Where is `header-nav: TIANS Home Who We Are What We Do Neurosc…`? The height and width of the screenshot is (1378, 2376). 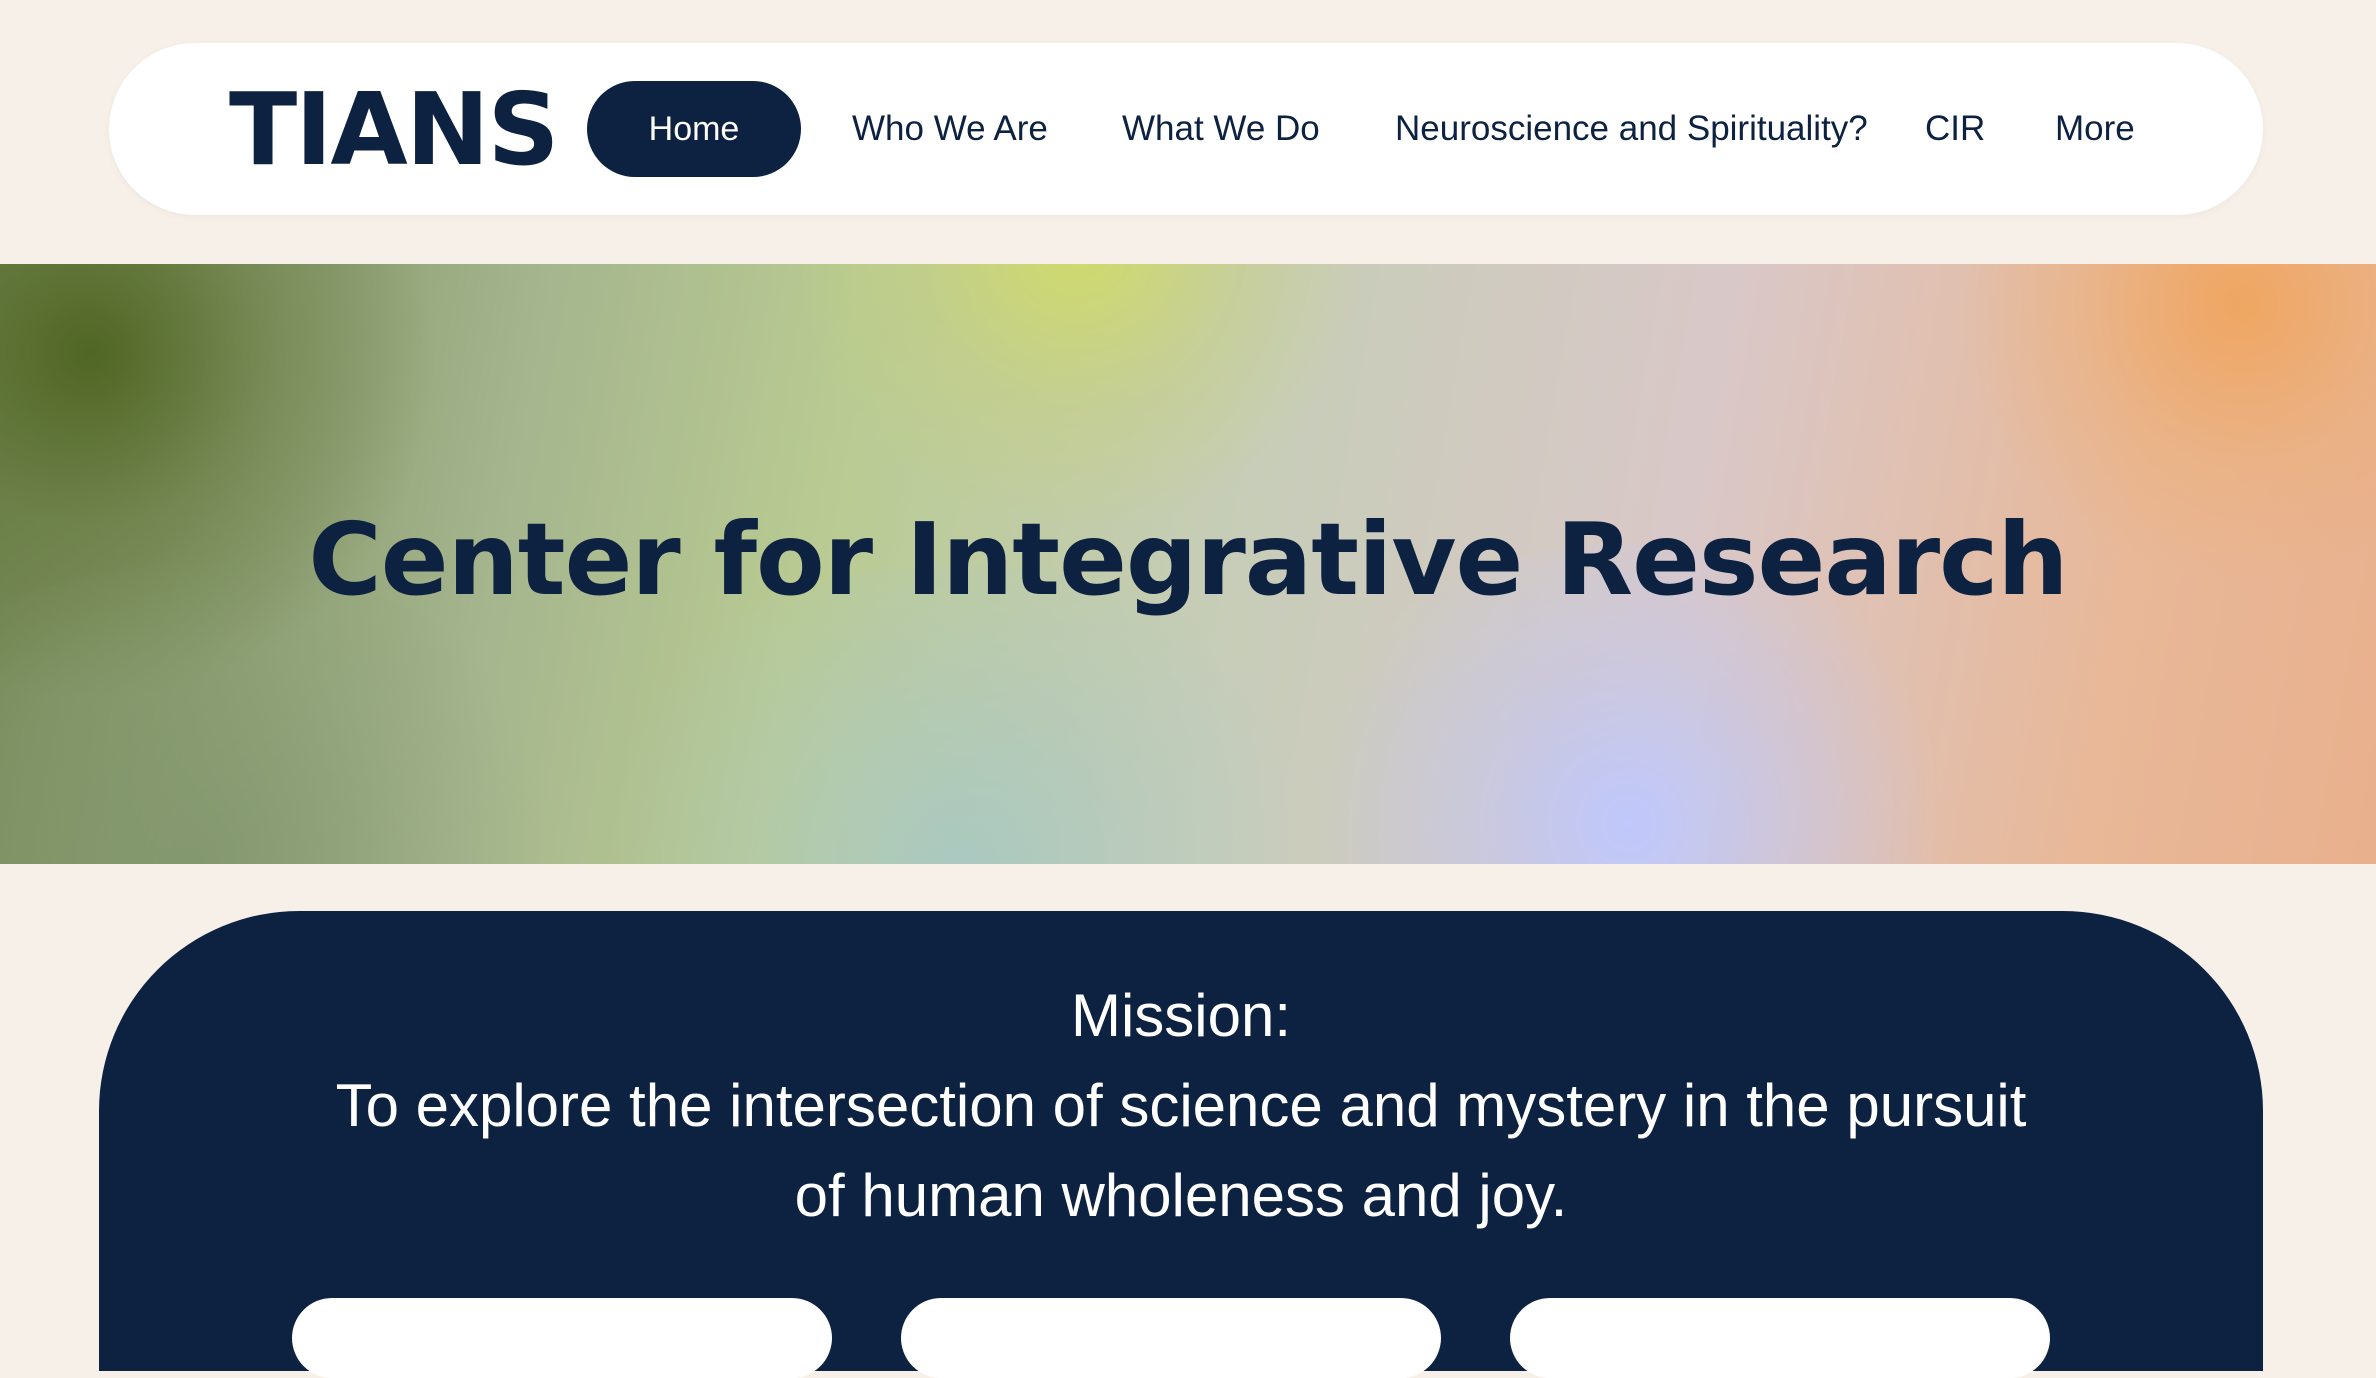 header-nav: TIANS Home Who We Are What We Do Neurosc… is located at coordinates (1186, 129).